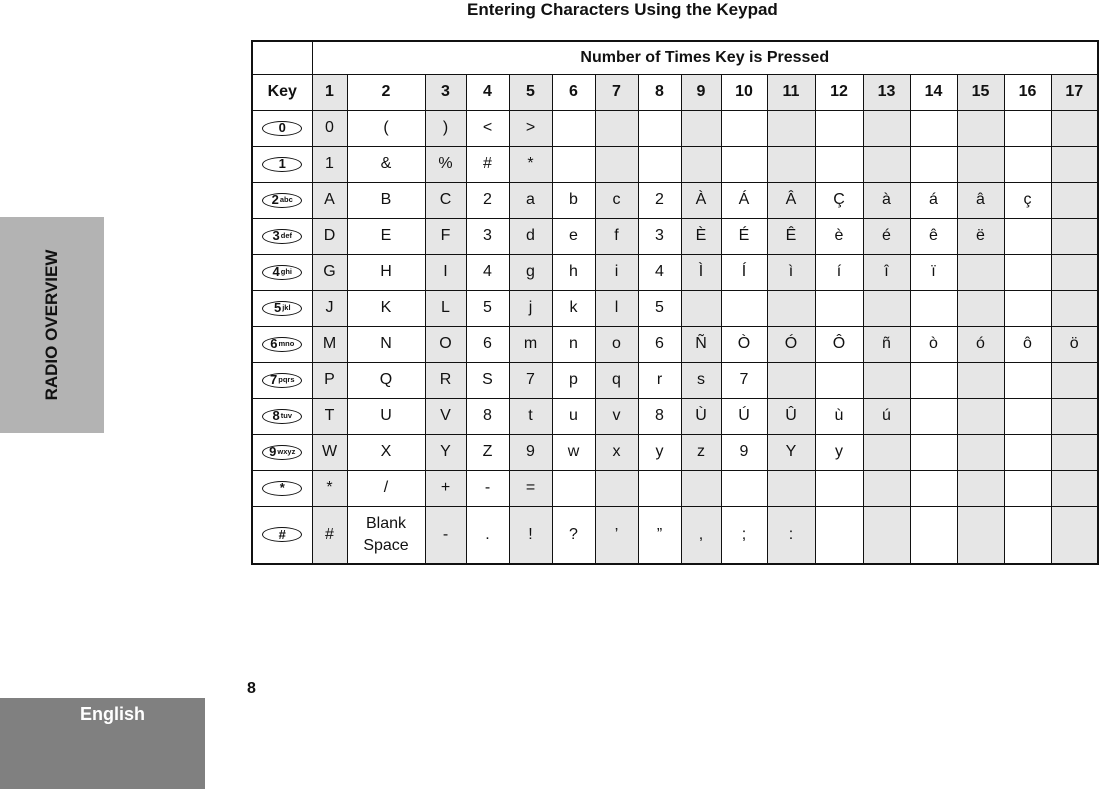 The height and width of the screenshot is (789, 1099). I want to click on character-cell: +, so click(445, 488).